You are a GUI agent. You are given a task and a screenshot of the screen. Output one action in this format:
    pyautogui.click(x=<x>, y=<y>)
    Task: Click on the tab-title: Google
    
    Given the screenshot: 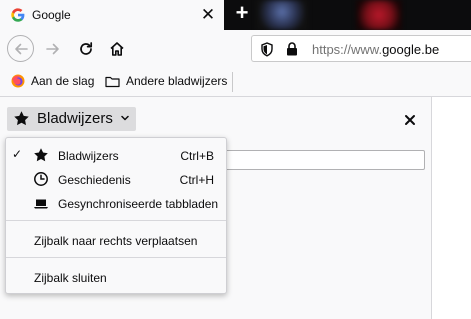 What is the action you would take?
    pyautogui.click(x=51, y=15)
    